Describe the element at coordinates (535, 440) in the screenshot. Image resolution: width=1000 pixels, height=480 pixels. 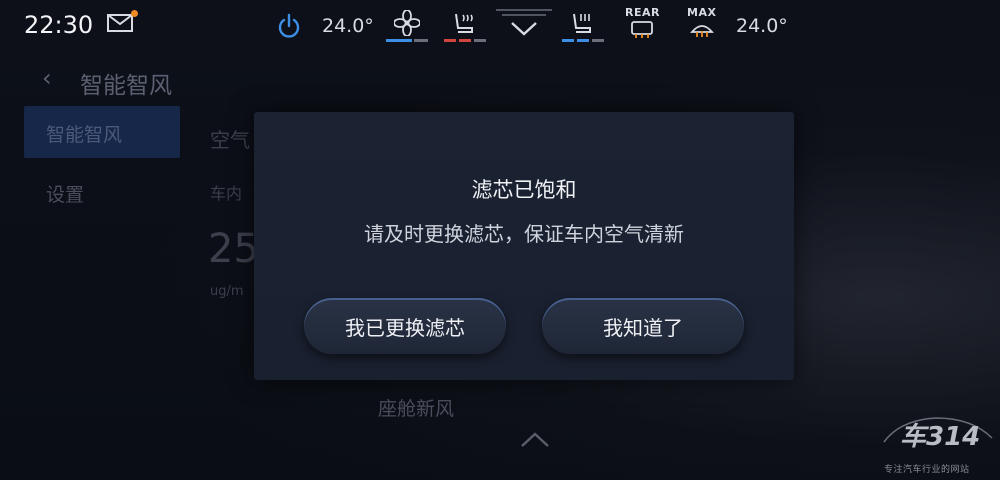
I see `chevron-up-icon` at that location.